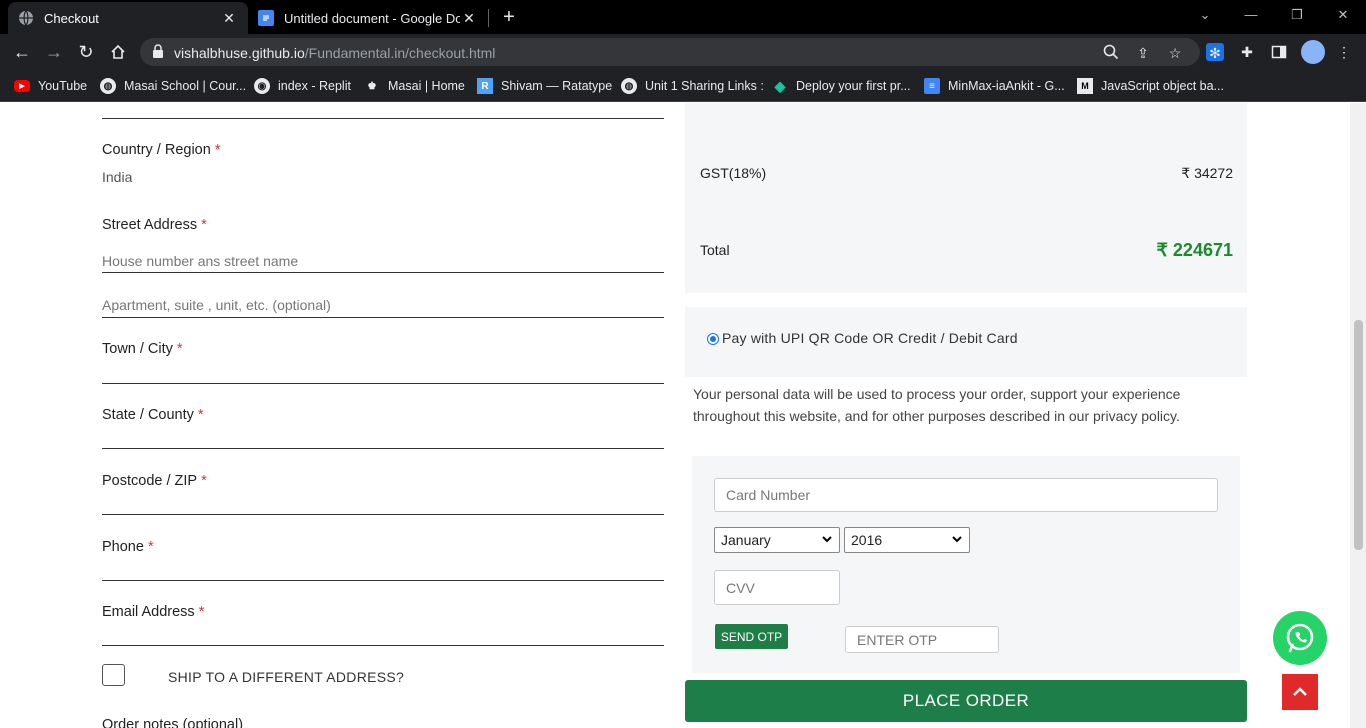  What do you see at coordinates (383, 383) in the screenshot?
I see `city-input` at bounding box center [383, 383].